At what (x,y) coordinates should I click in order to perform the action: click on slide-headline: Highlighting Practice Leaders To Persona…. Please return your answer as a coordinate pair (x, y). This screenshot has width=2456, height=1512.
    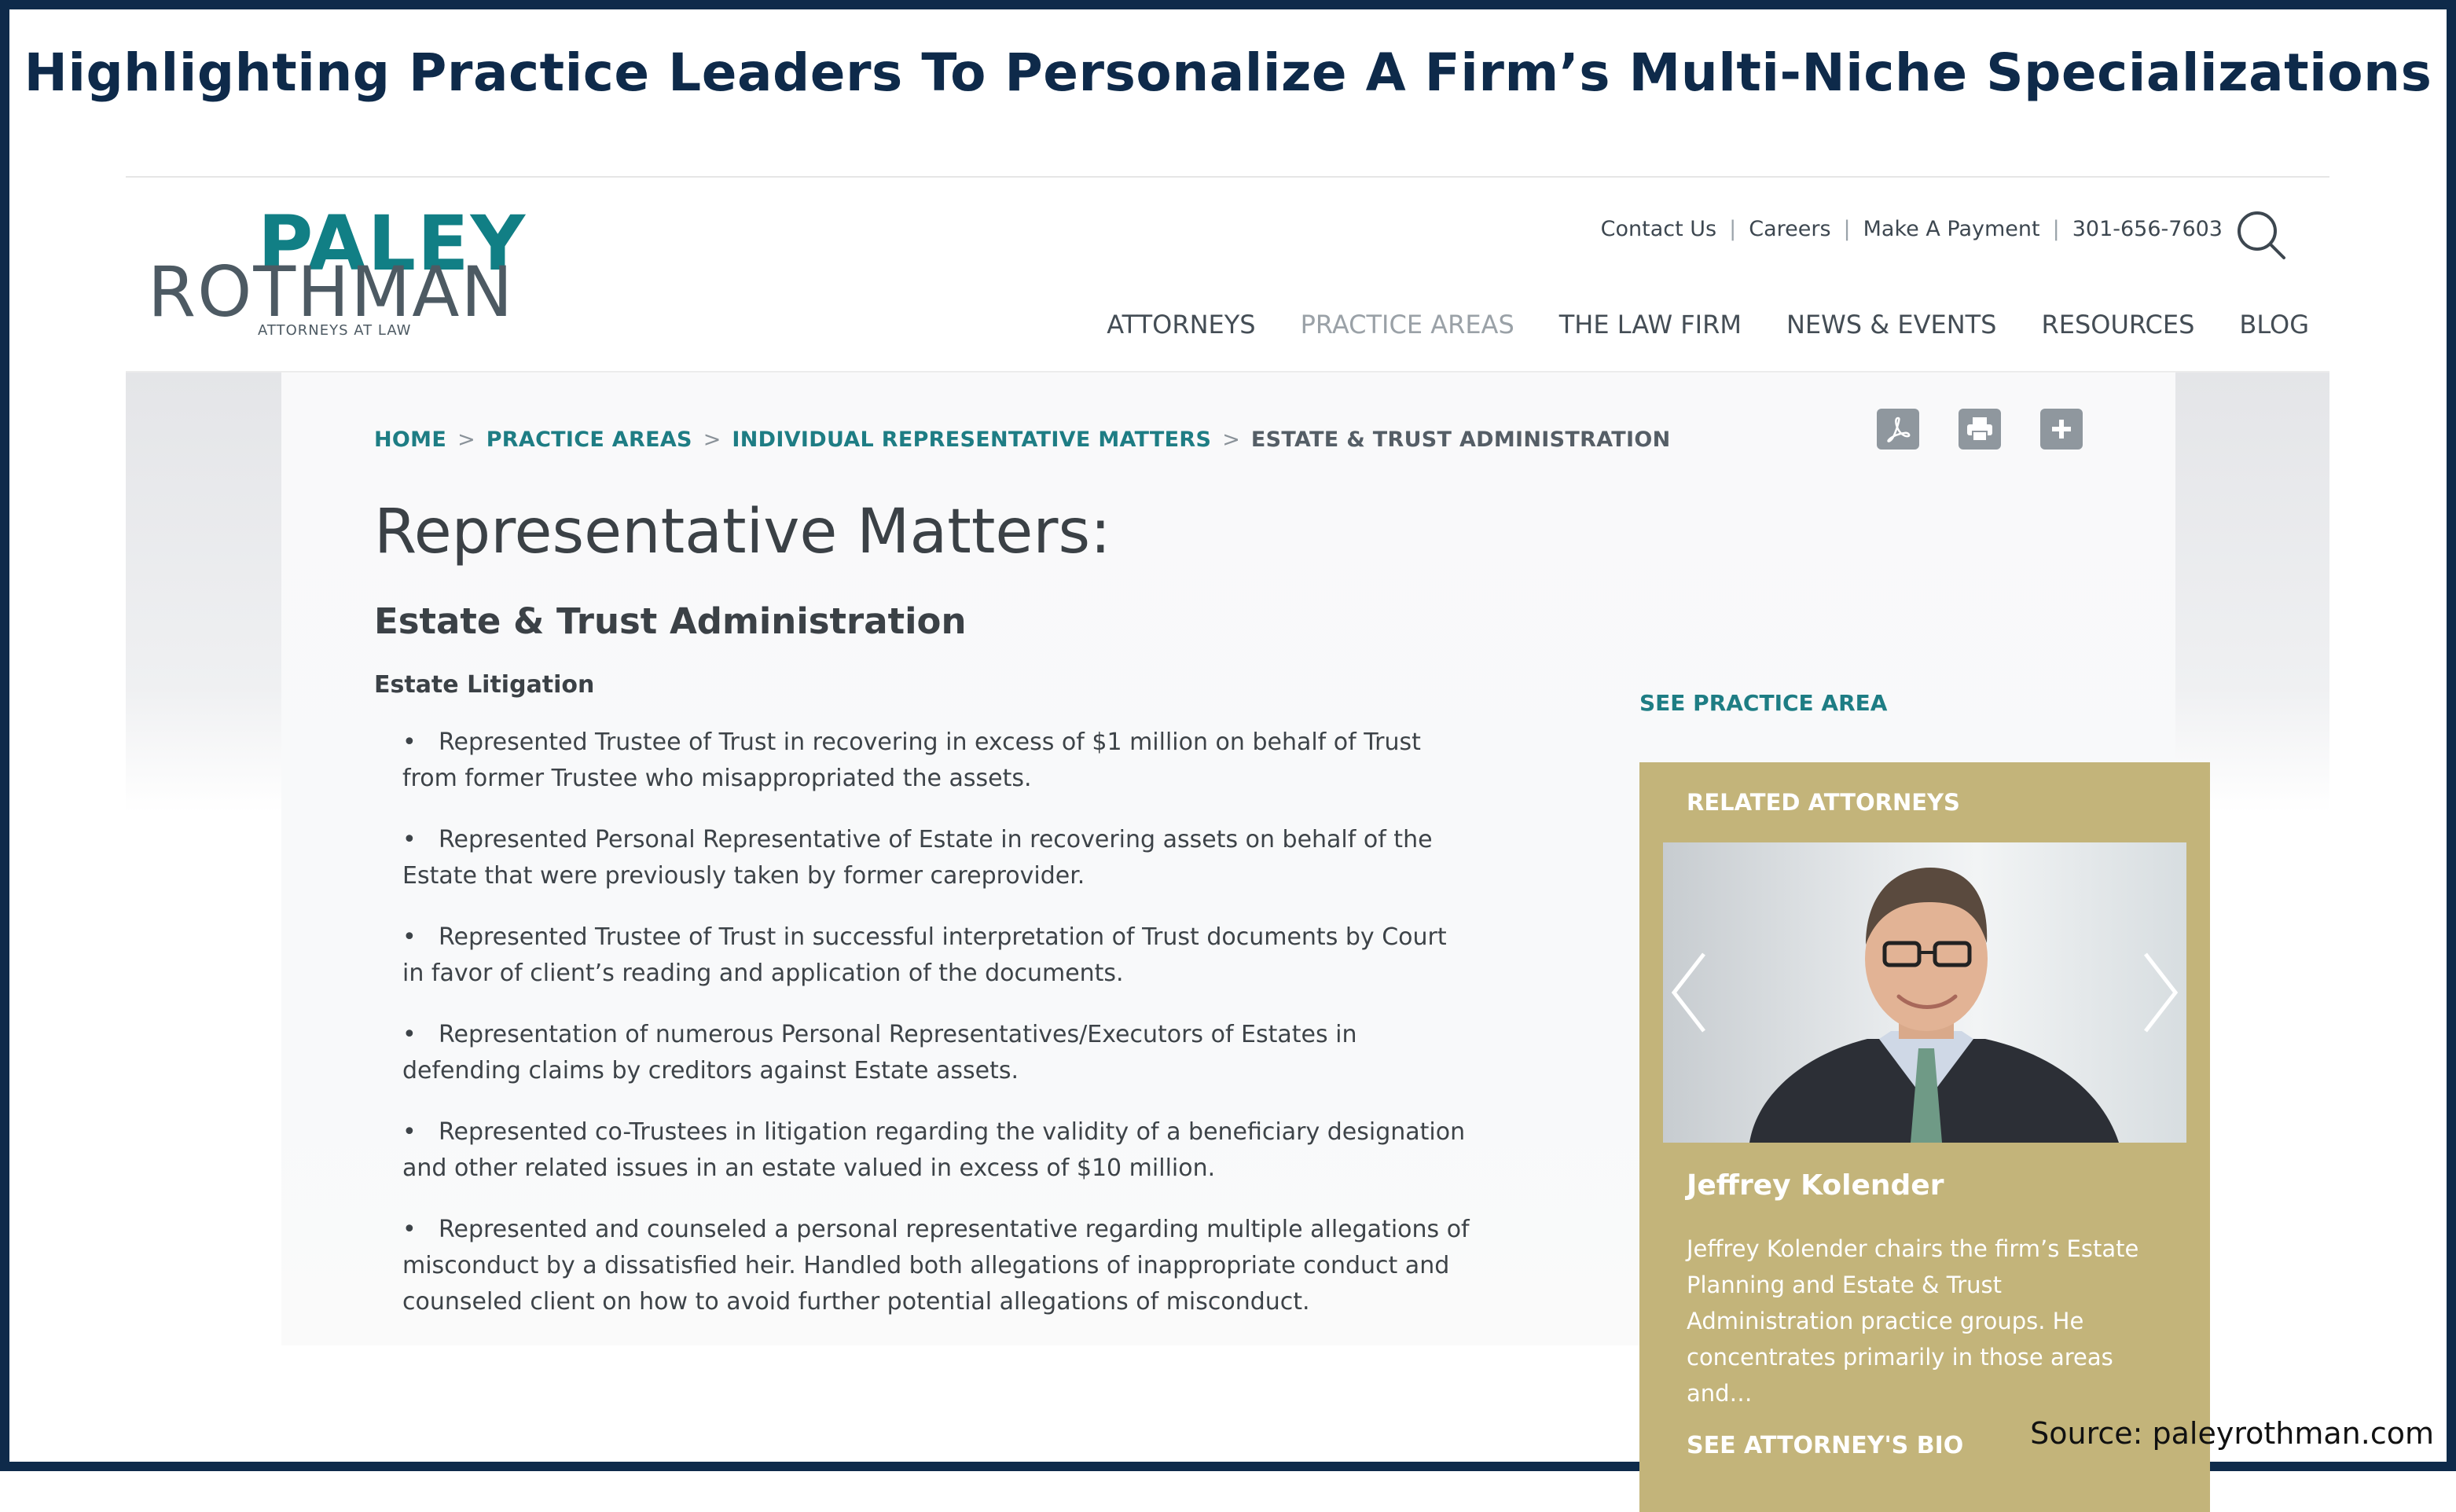
    Looking at the image, I should click on (1228, 73).